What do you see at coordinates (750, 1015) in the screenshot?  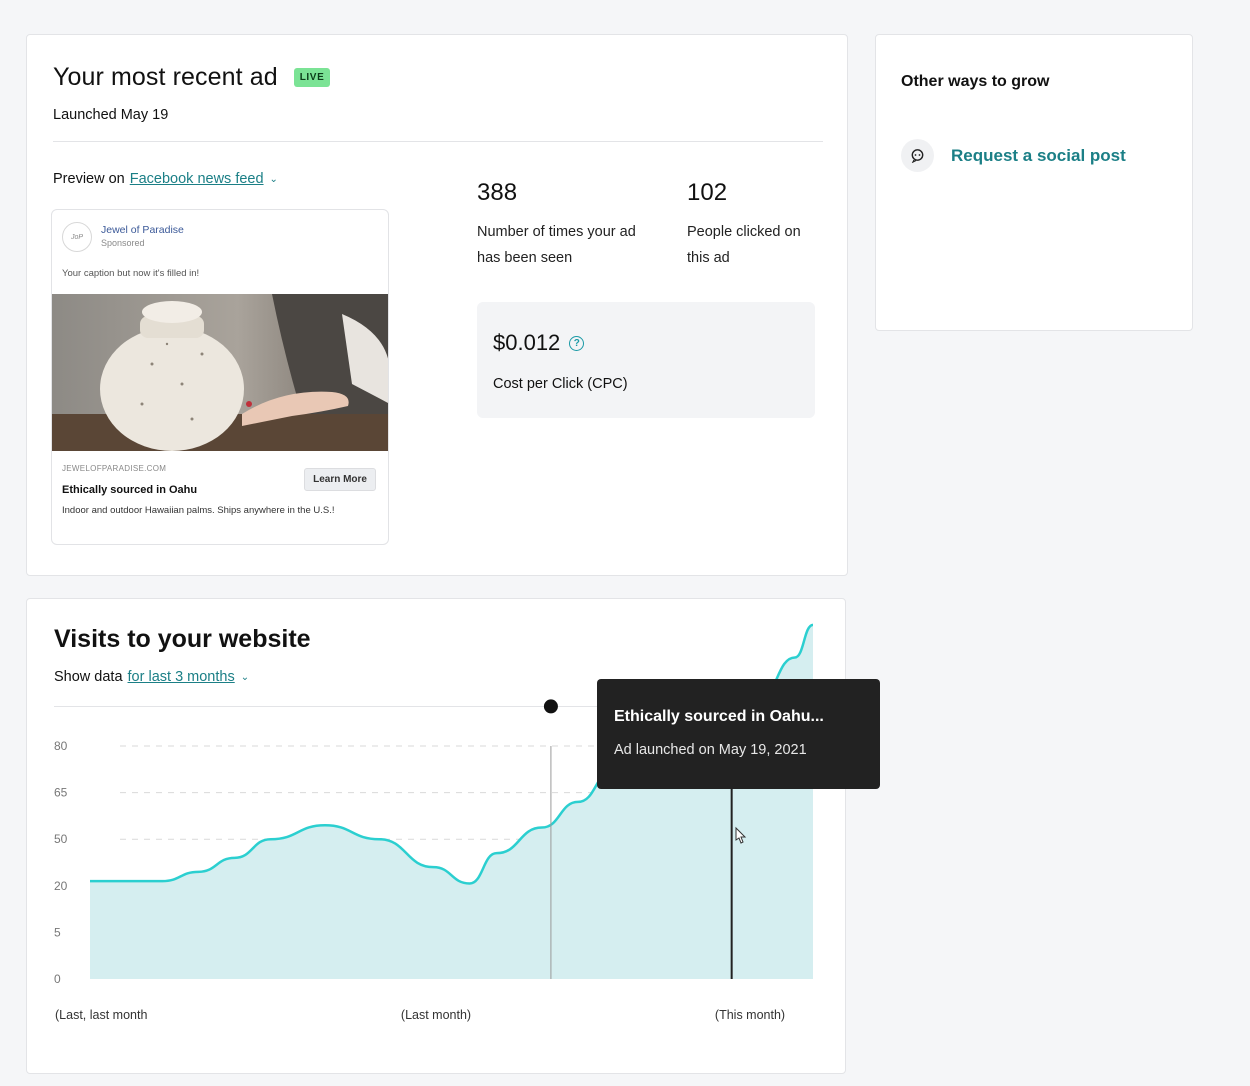 I see `x-axis-label: (This month)` at bounding box center [750, 1015].